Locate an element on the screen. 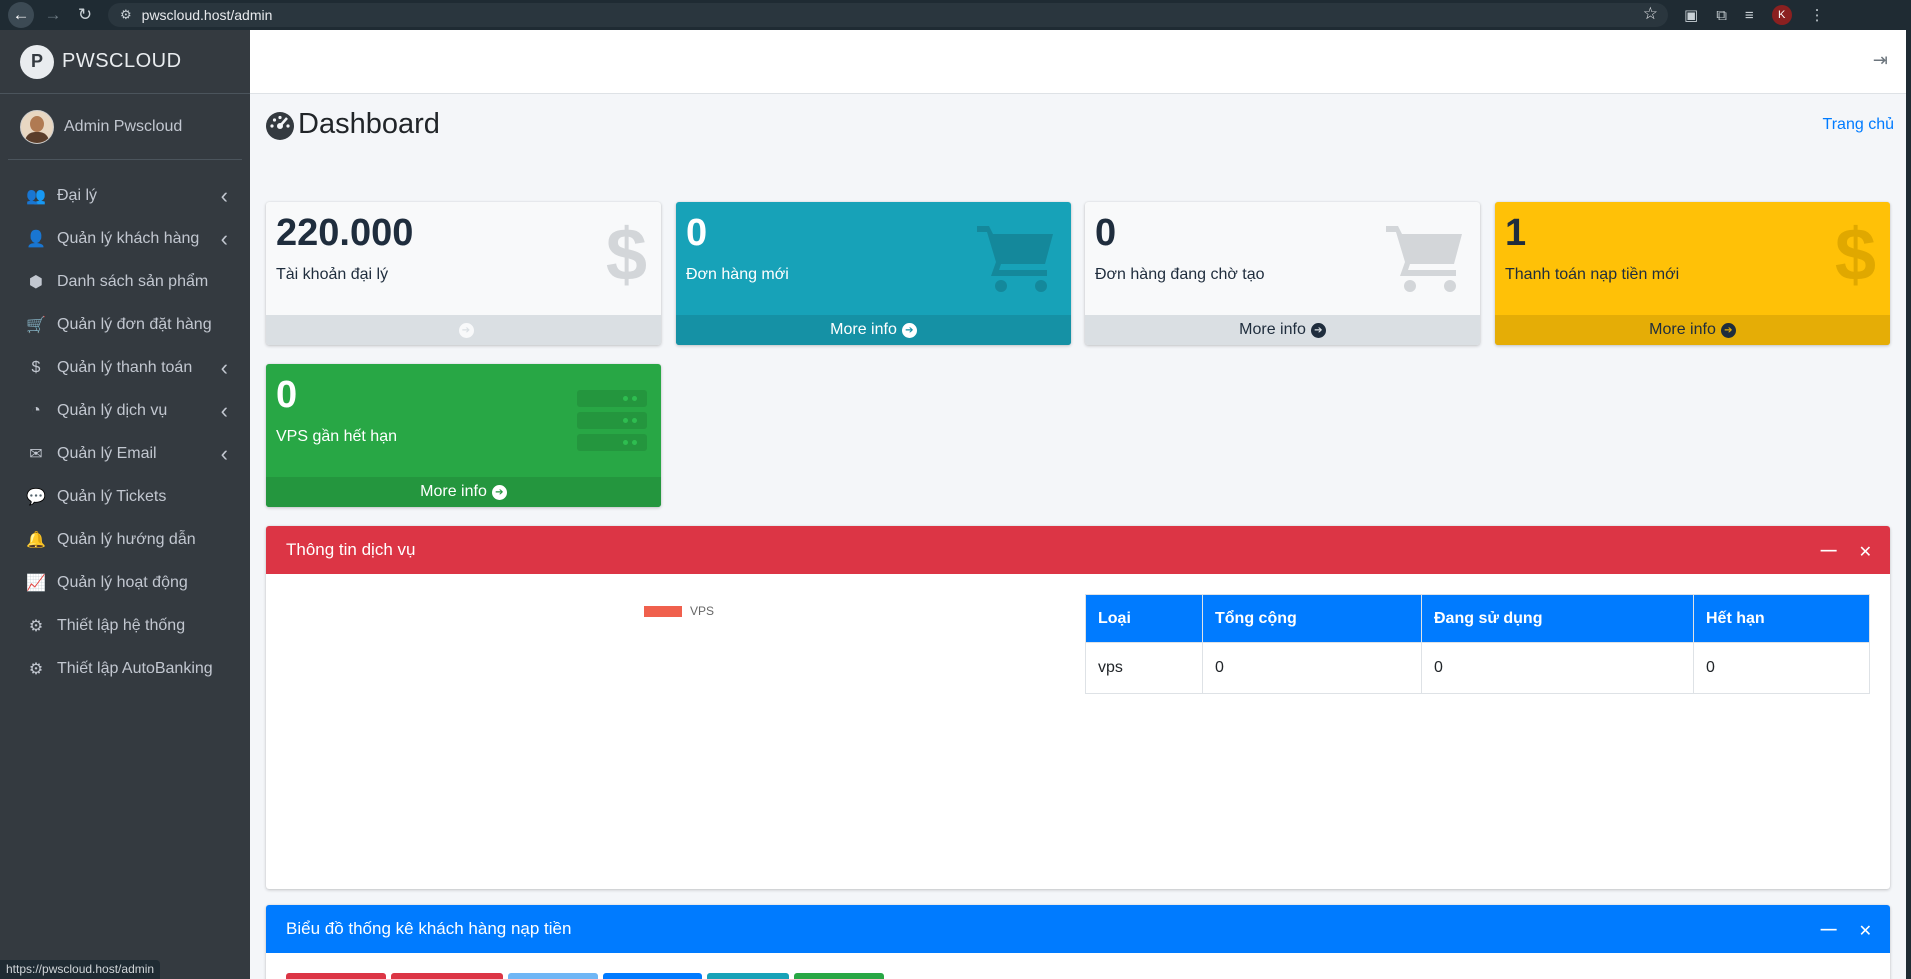 The height and width of the screenshot is (979, 1911). back-icon: ← is located at coordinates (21, 15).